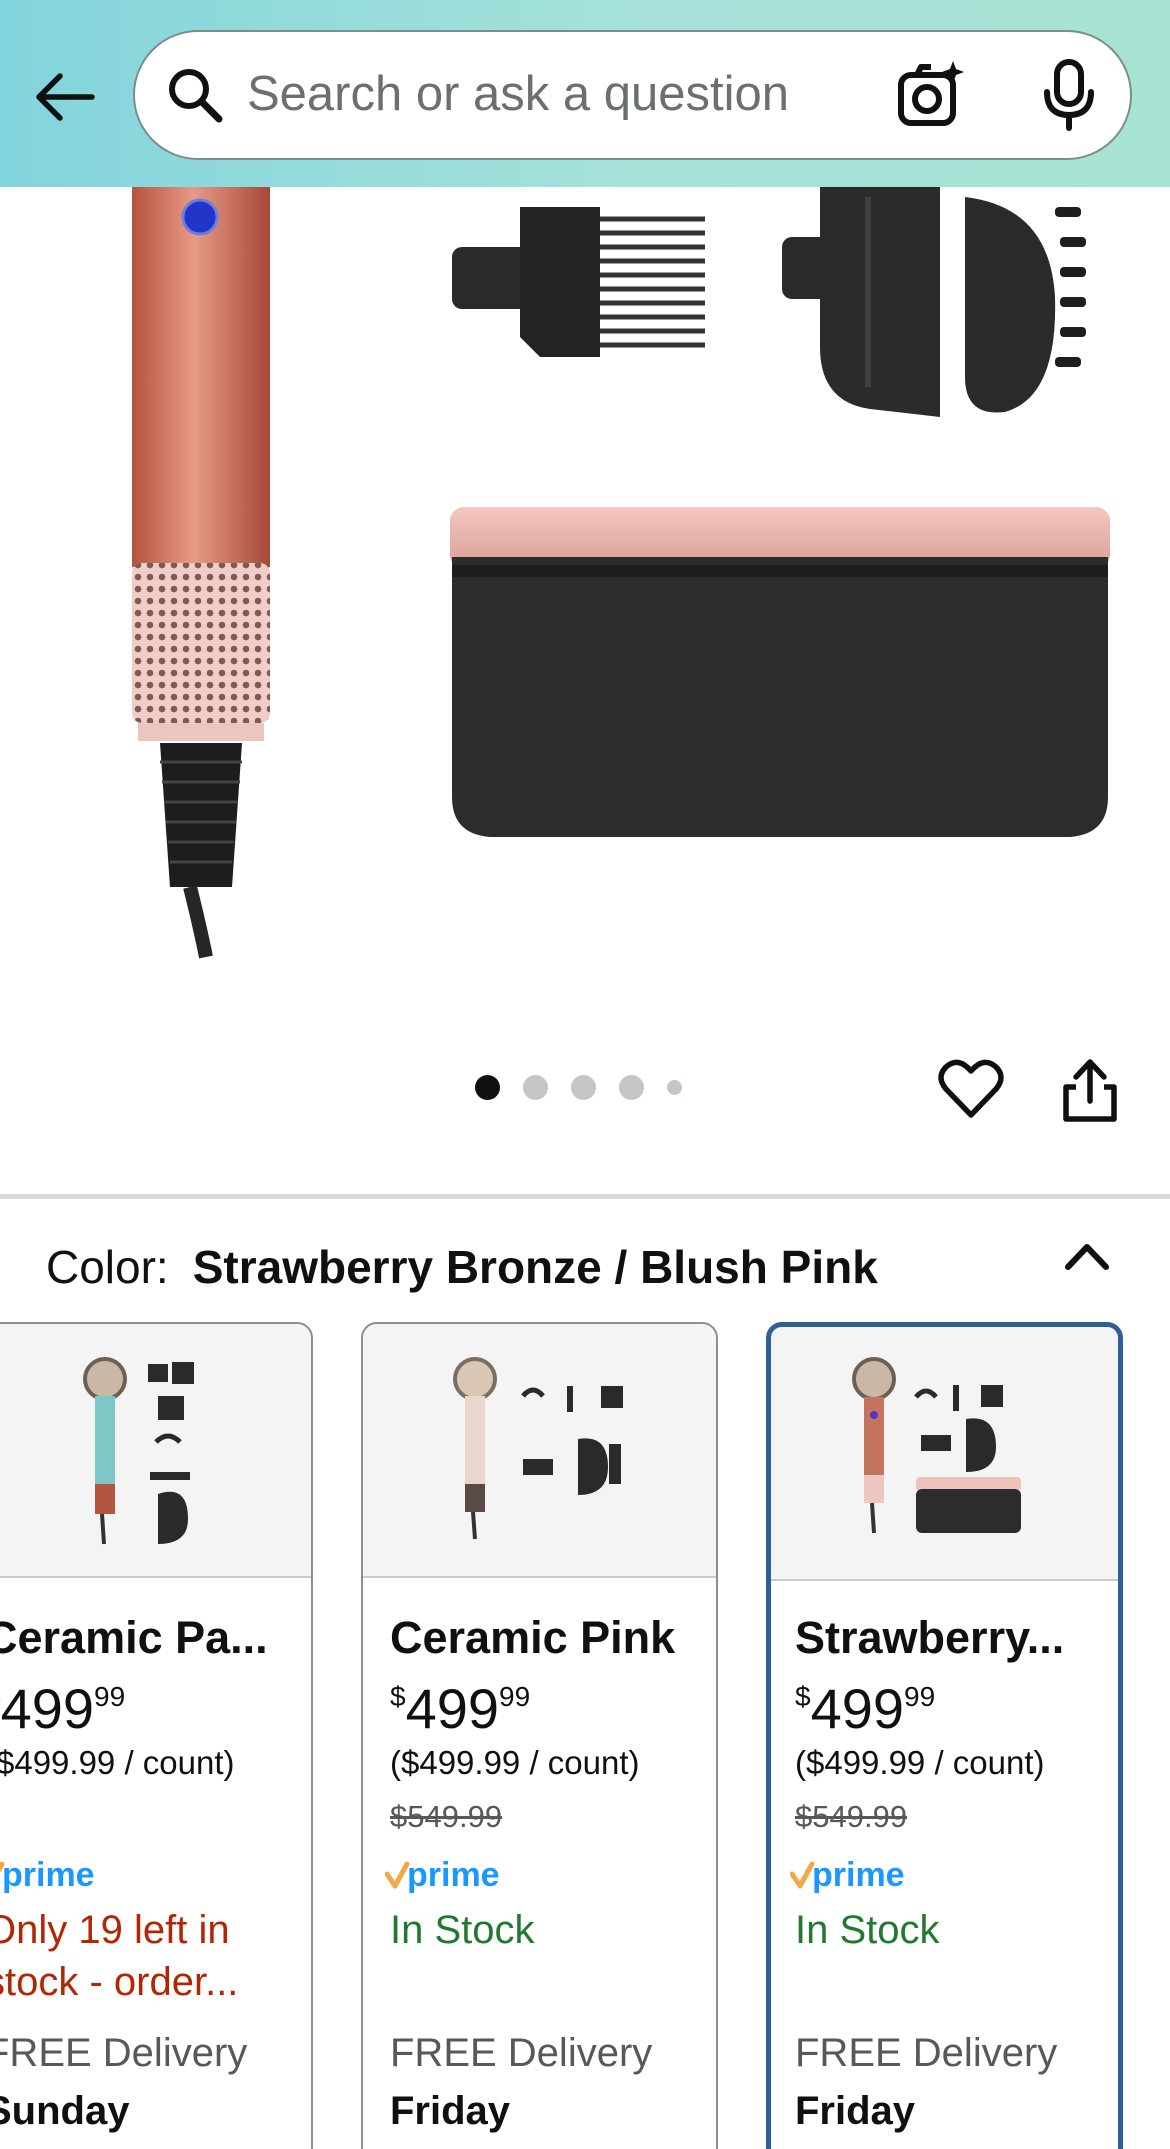 The image size is (1170, 2149). What do you see at coordinates (1069, 95) in the screenshot?
I see `microphone-icon` at bounding box center [1069, 95].